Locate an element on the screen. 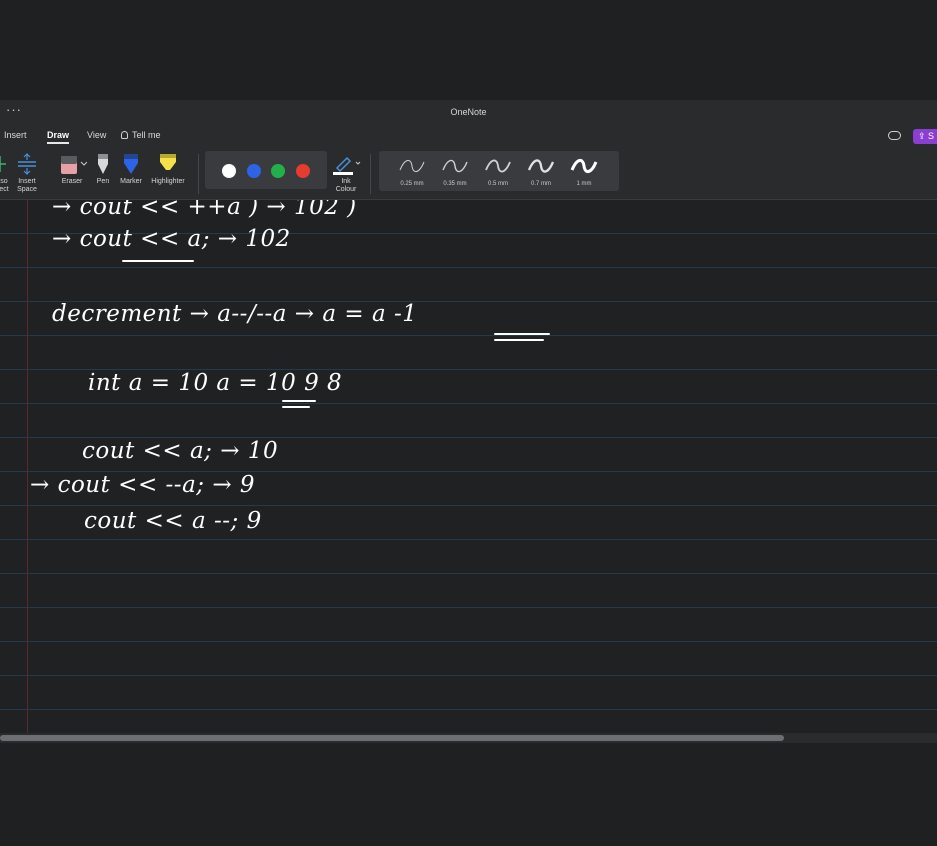 The height and width of the screenshot is (846, 937). pen-icon is located at coordinates (103, 164).